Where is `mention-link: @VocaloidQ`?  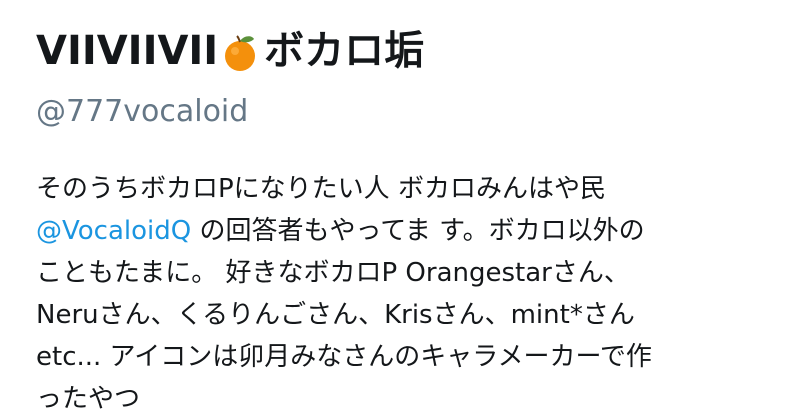 mention-link: @VocaloidQ is located at coordinates (113, 231).